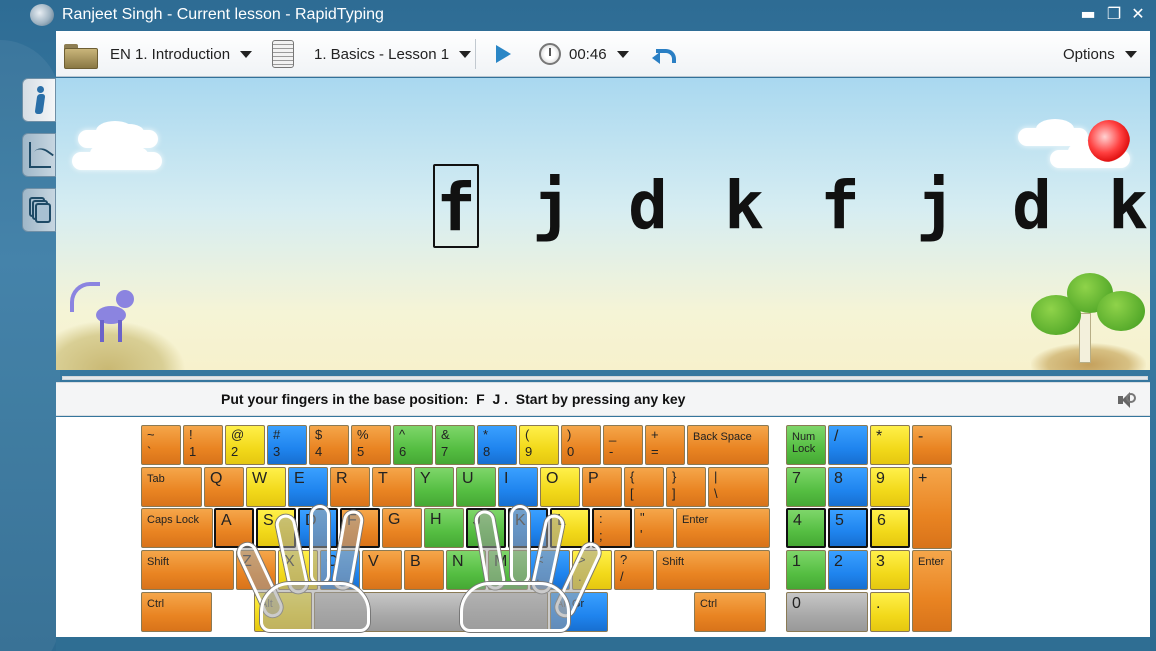  What do you see at coordinates (623, 445) in the screenshot?
I see `key-symbol: _ -` at bounding box center [623, 445].